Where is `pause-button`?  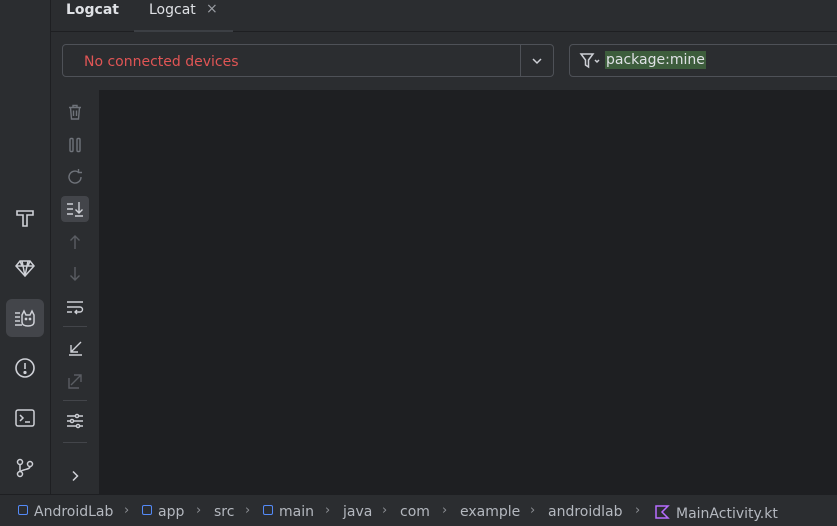
pause-button is located at coordinates (75, 145).